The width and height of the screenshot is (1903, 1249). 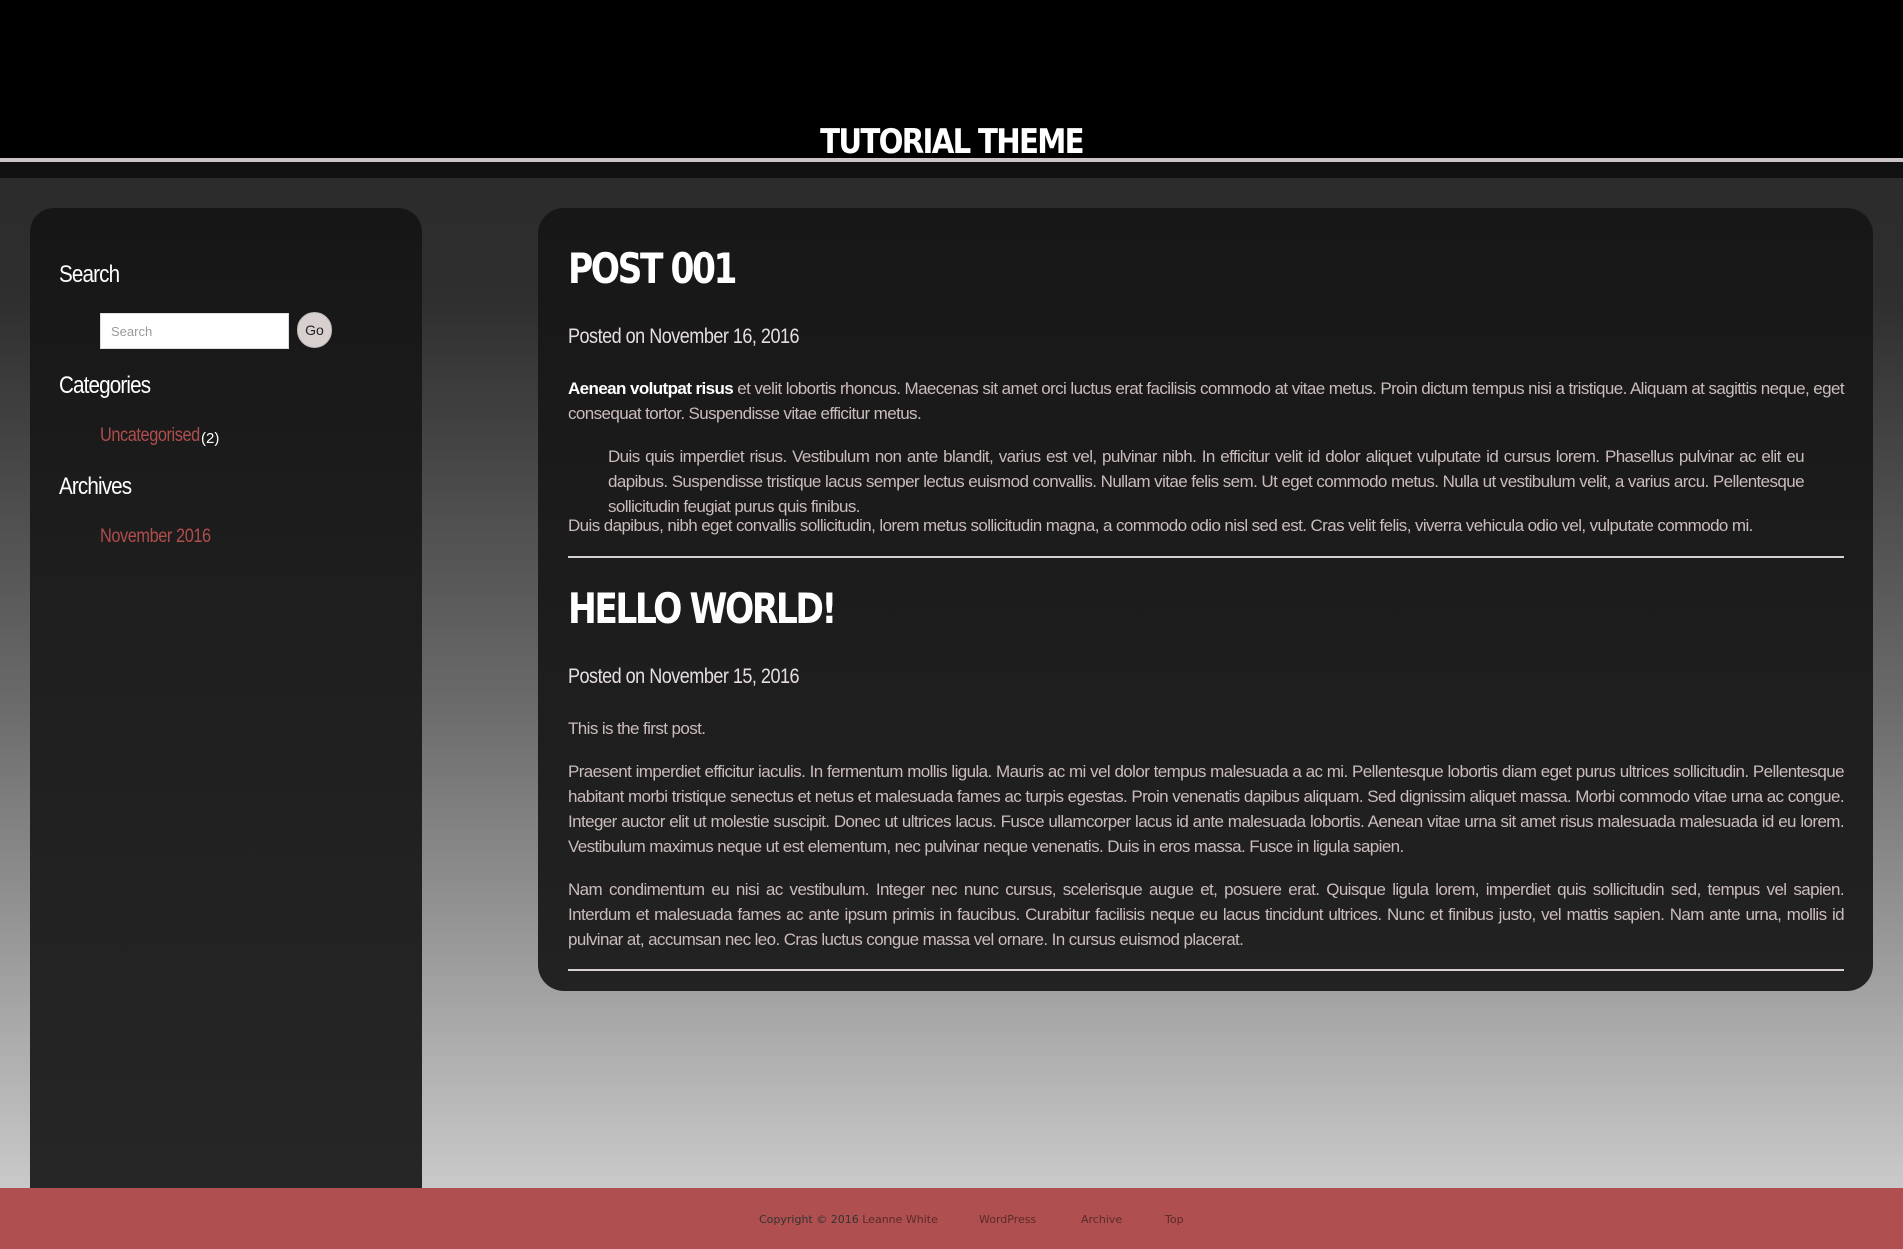 I want to click on footer-link-wordpress: WordPress, so click(x=1007, y=1219).